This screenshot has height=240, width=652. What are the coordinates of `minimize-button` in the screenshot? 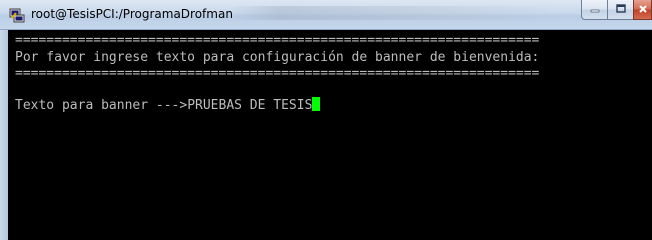 It's located at (594, 10).